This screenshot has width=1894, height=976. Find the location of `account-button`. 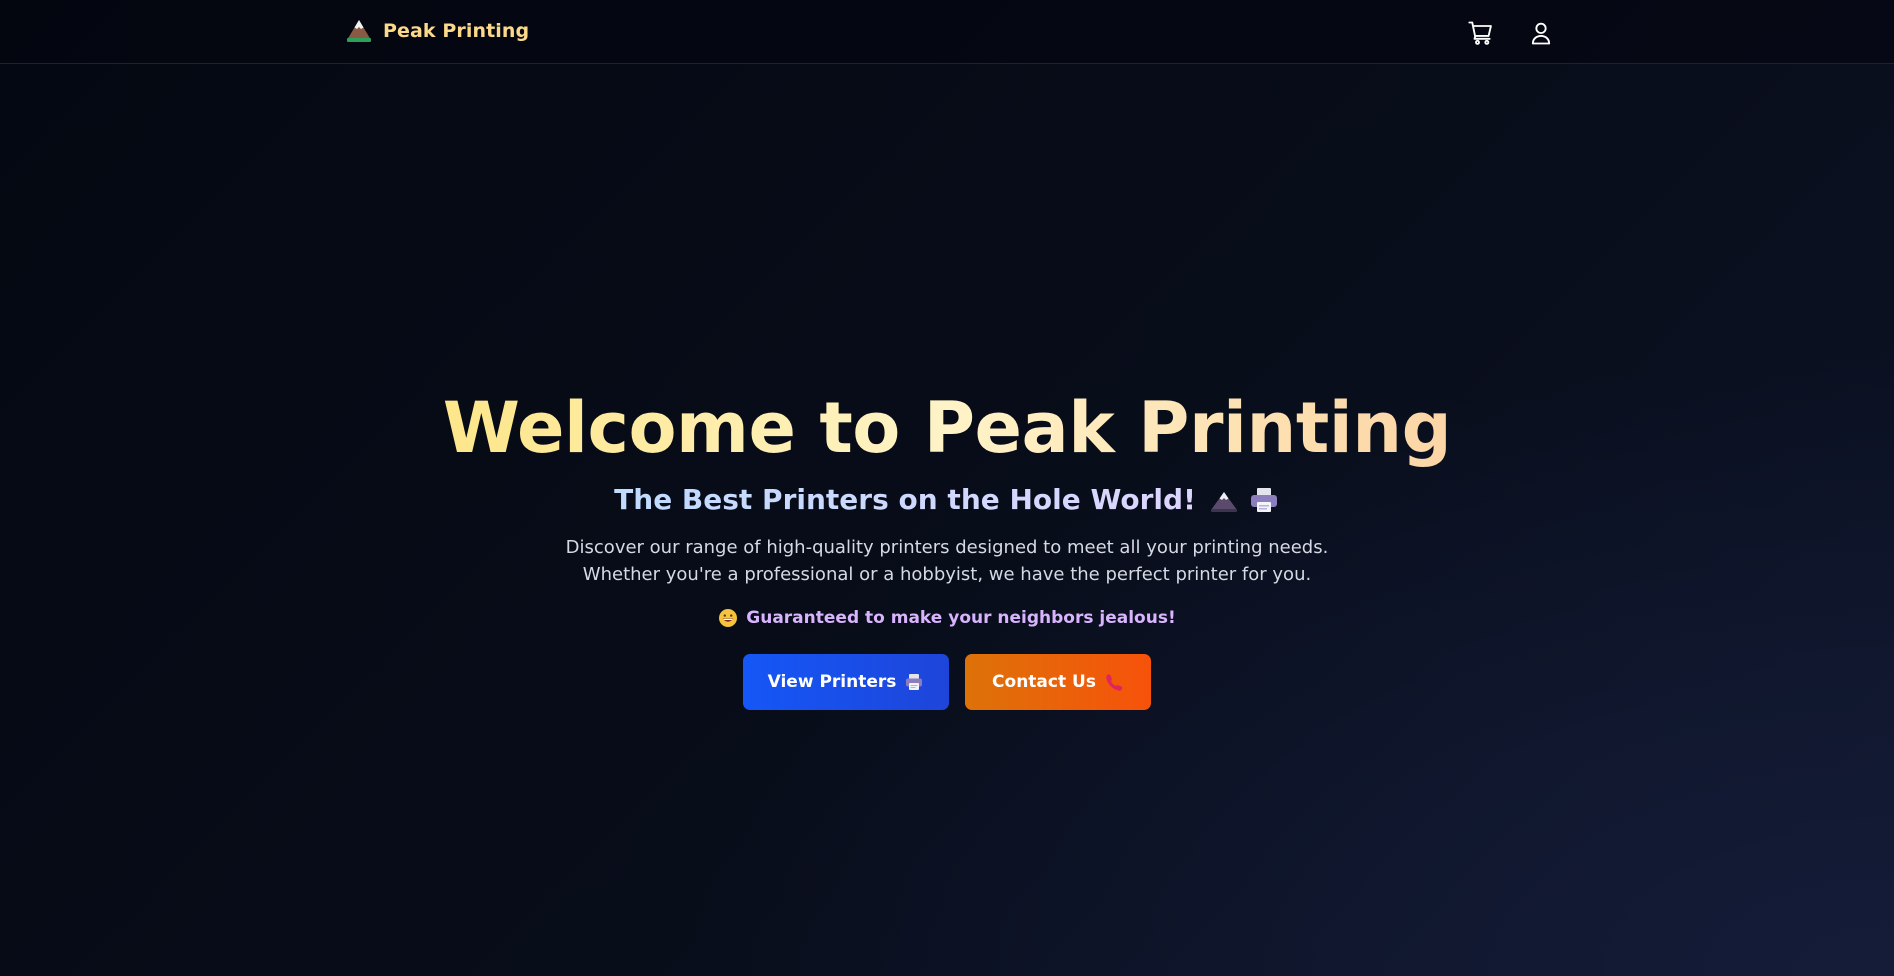

account-button is located at coordinates (1541, 33).